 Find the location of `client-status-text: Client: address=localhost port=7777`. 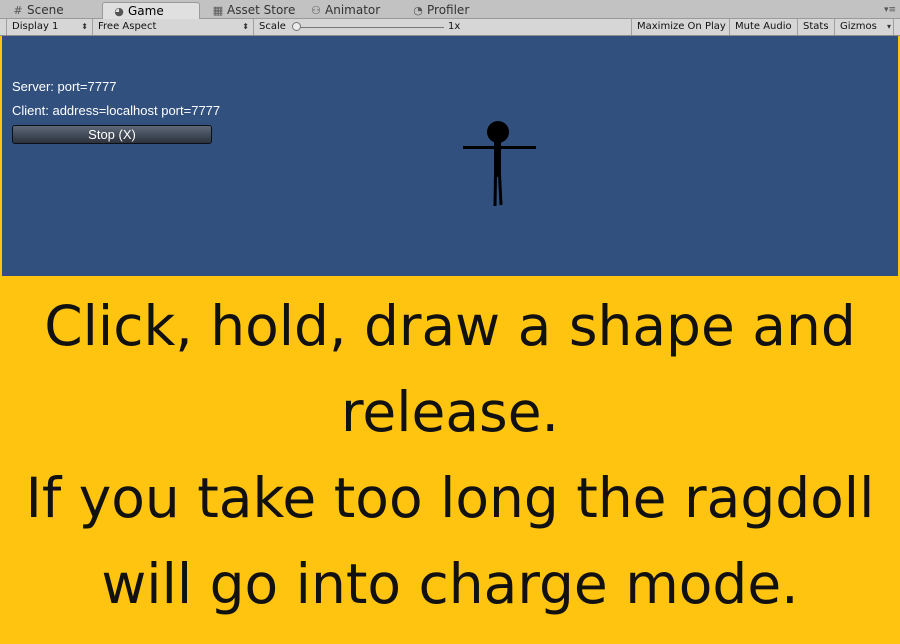

client-status-text: Client: address=localhost port=7777 is located at coordinates (116, 110).